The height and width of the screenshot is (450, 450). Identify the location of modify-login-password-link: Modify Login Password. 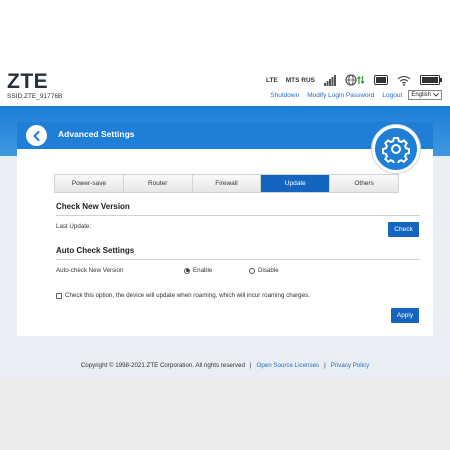
(340, 95).